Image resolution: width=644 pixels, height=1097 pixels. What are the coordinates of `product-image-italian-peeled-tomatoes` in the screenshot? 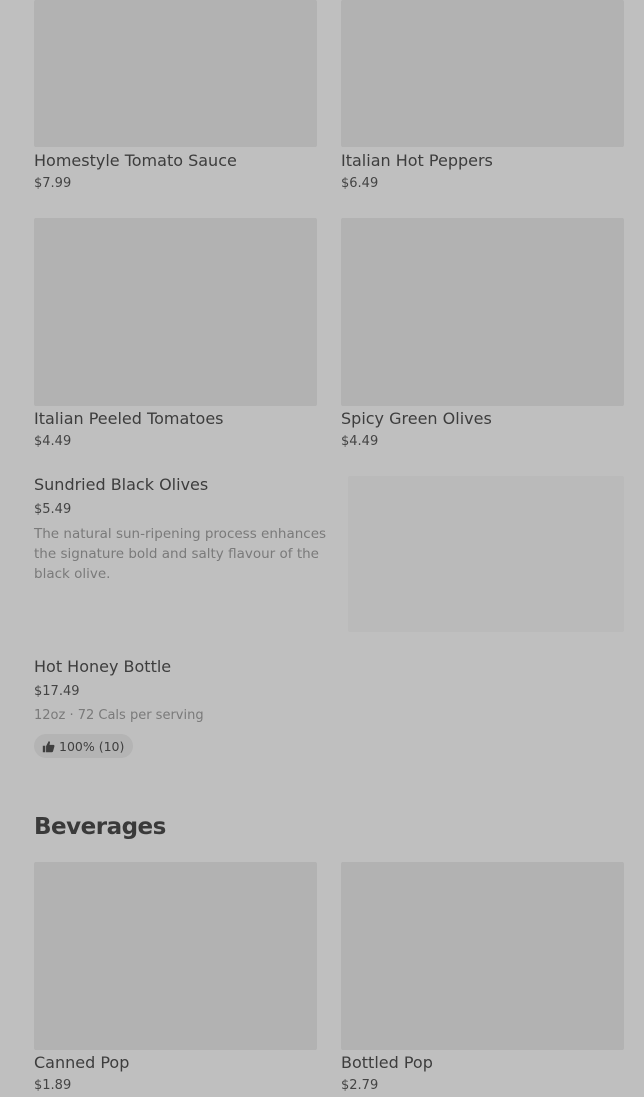 It's located at (175, 312).